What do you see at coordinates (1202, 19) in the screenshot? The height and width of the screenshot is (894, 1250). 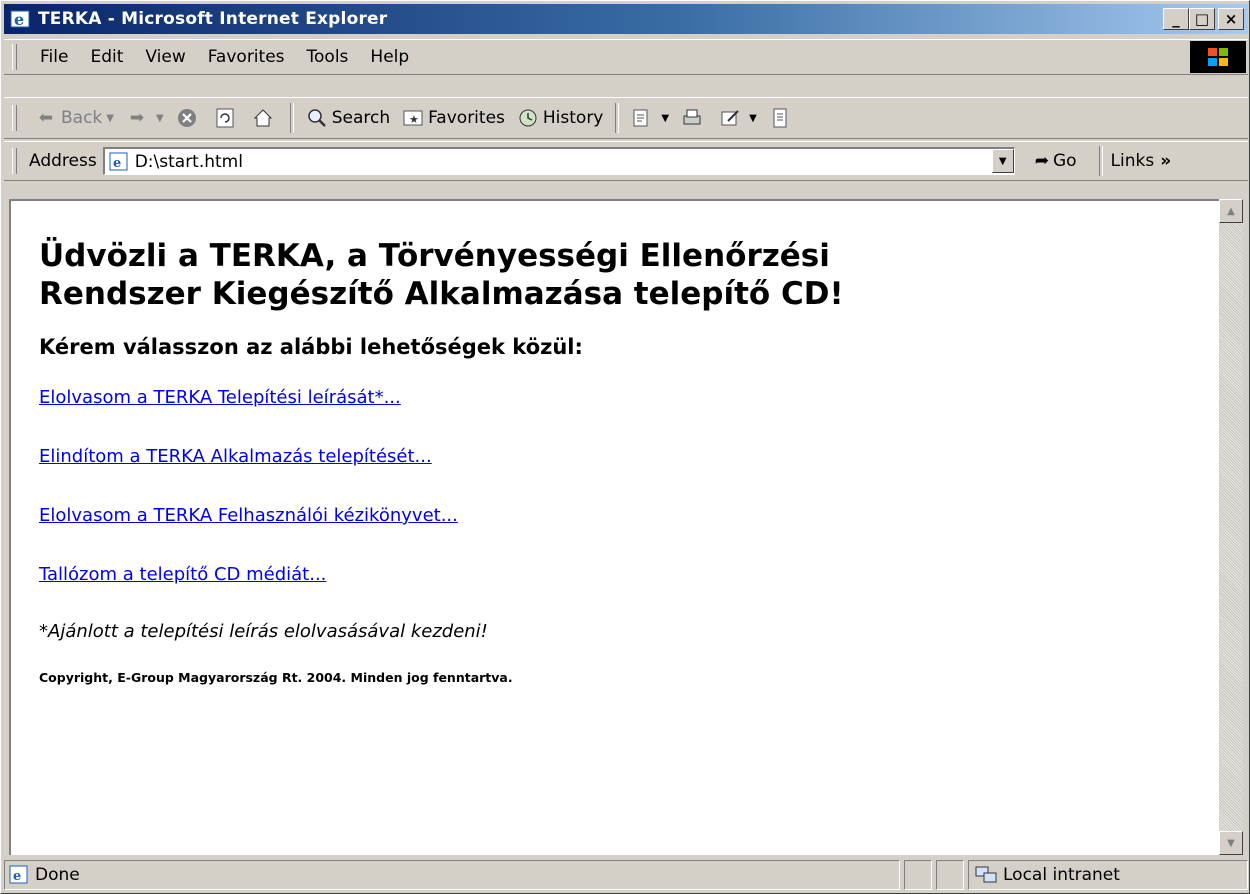 I see `maximize-button: □` at bounding box center [1202, 19].